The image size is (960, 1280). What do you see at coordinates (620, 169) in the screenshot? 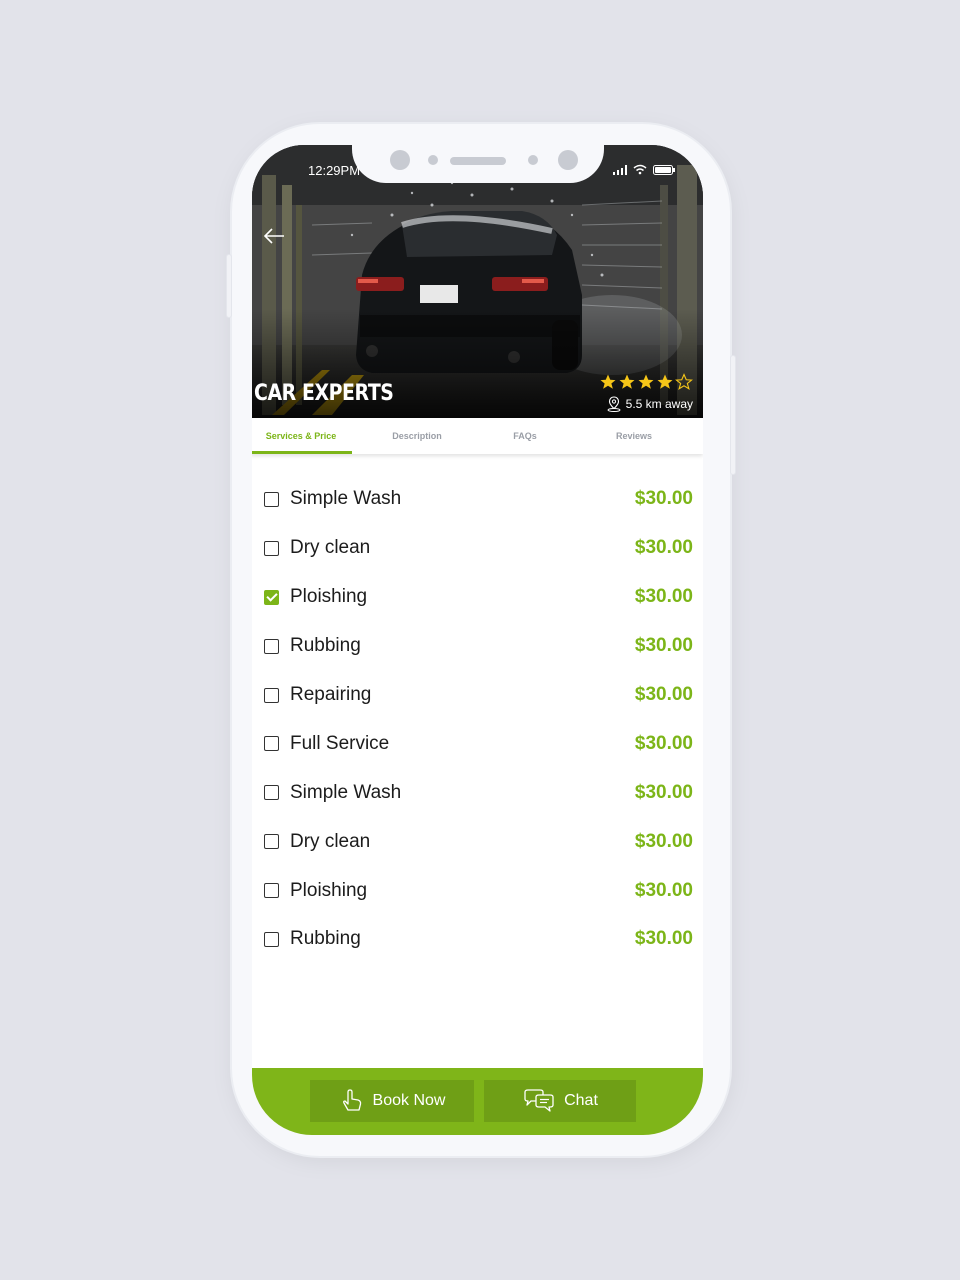
I see `signal-icon` at bounding box center [620, 169].